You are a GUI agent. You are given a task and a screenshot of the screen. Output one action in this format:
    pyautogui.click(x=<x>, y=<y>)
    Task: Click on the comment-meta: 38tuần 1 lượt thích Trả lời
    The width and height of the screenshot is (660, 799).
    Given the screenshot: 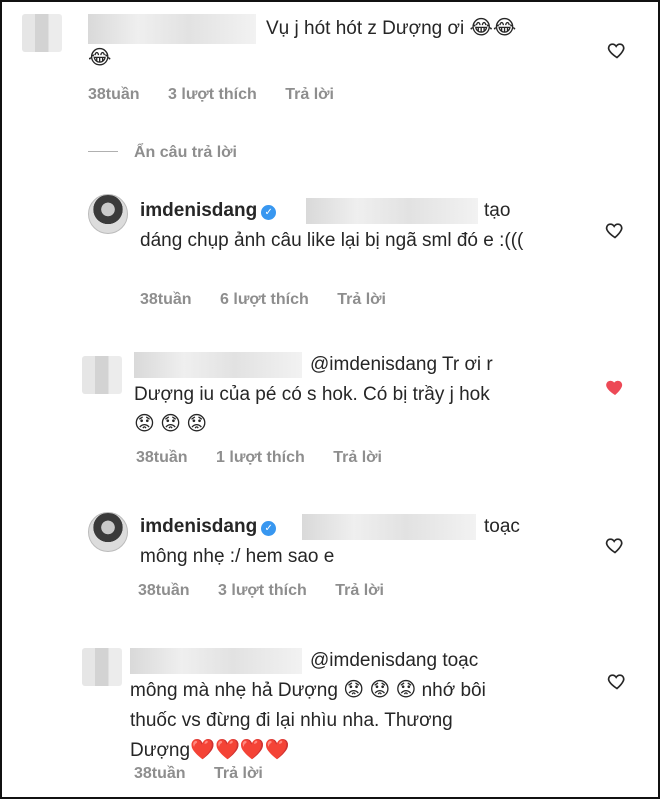 What is the action you would take?
    pyautogui.click(x=271, y=458)
    